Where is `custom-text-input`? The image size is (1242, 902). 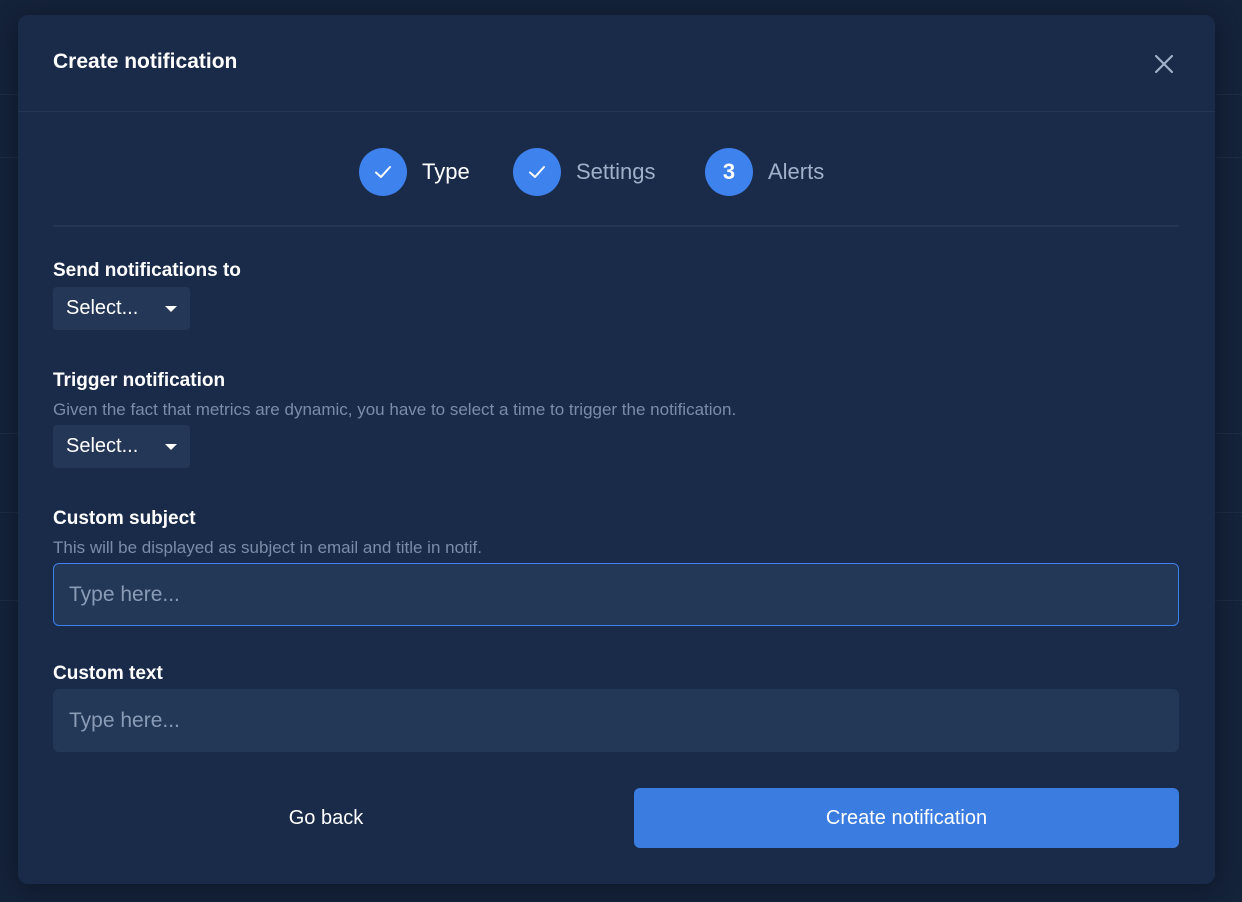
custom-text-input is located at coordinates (616, 720).